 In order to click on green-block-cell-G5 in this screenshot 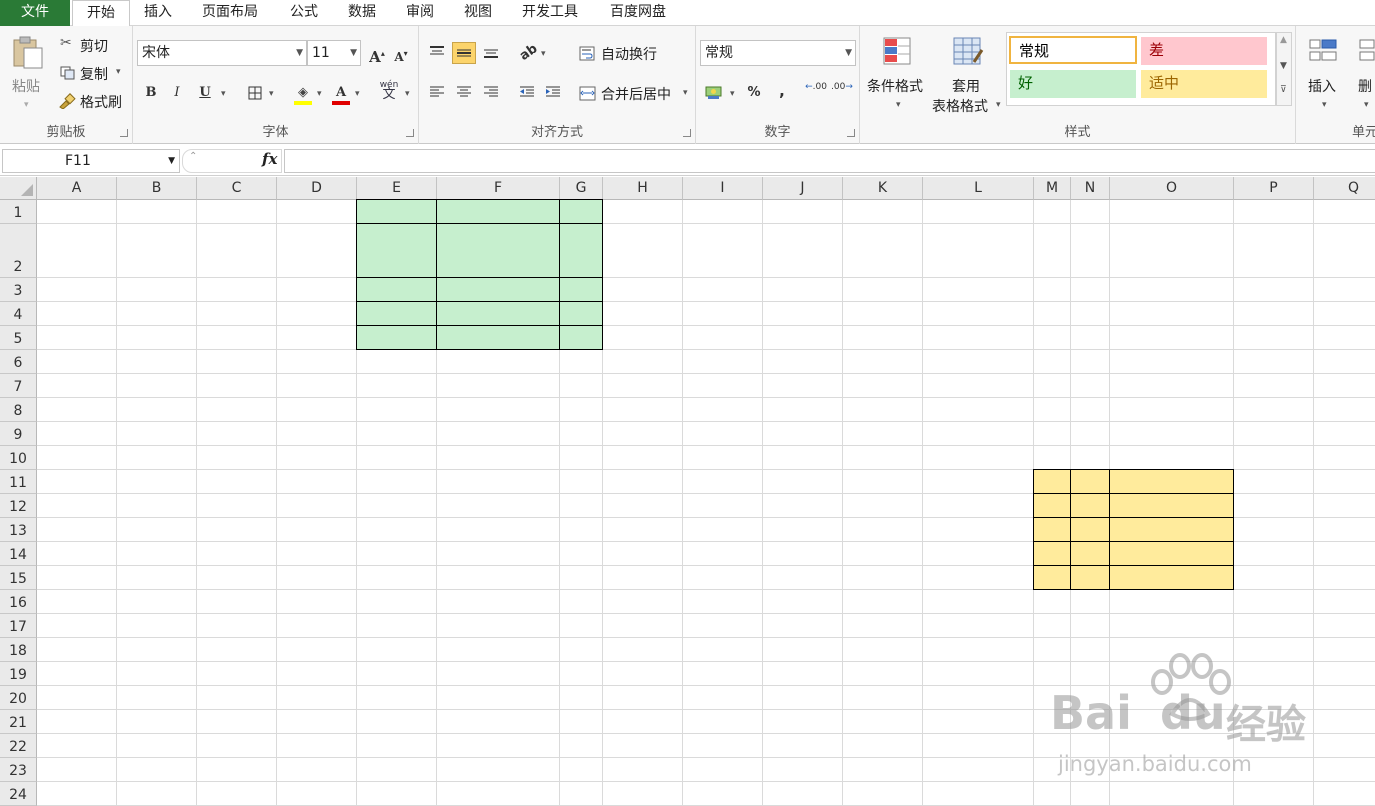, I will do `click(581, 337)`.